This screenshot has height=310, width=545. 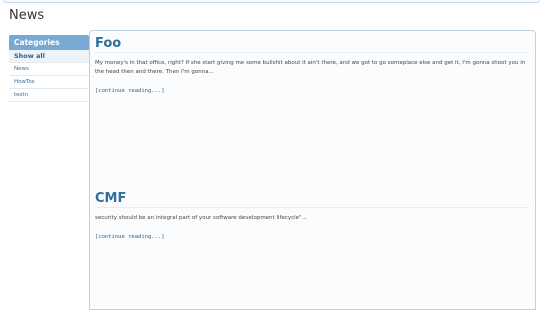 What do you see at coordinates (27, 15) in the screenshot?
I see `page-title: News` at bounding box center [27, 15].